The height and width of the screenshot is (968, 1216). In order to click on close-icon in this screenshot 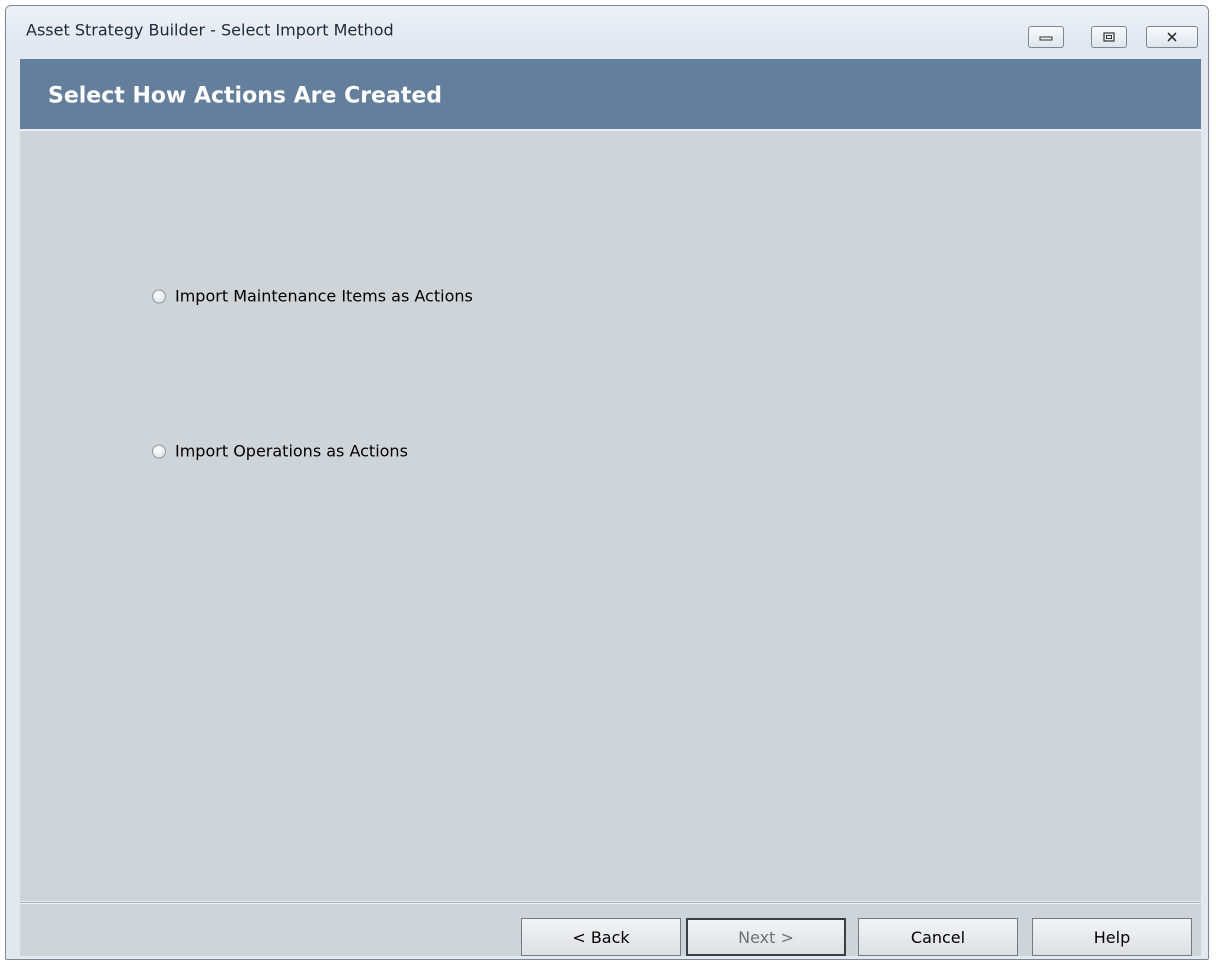, I will do `click(1172, 37)`.